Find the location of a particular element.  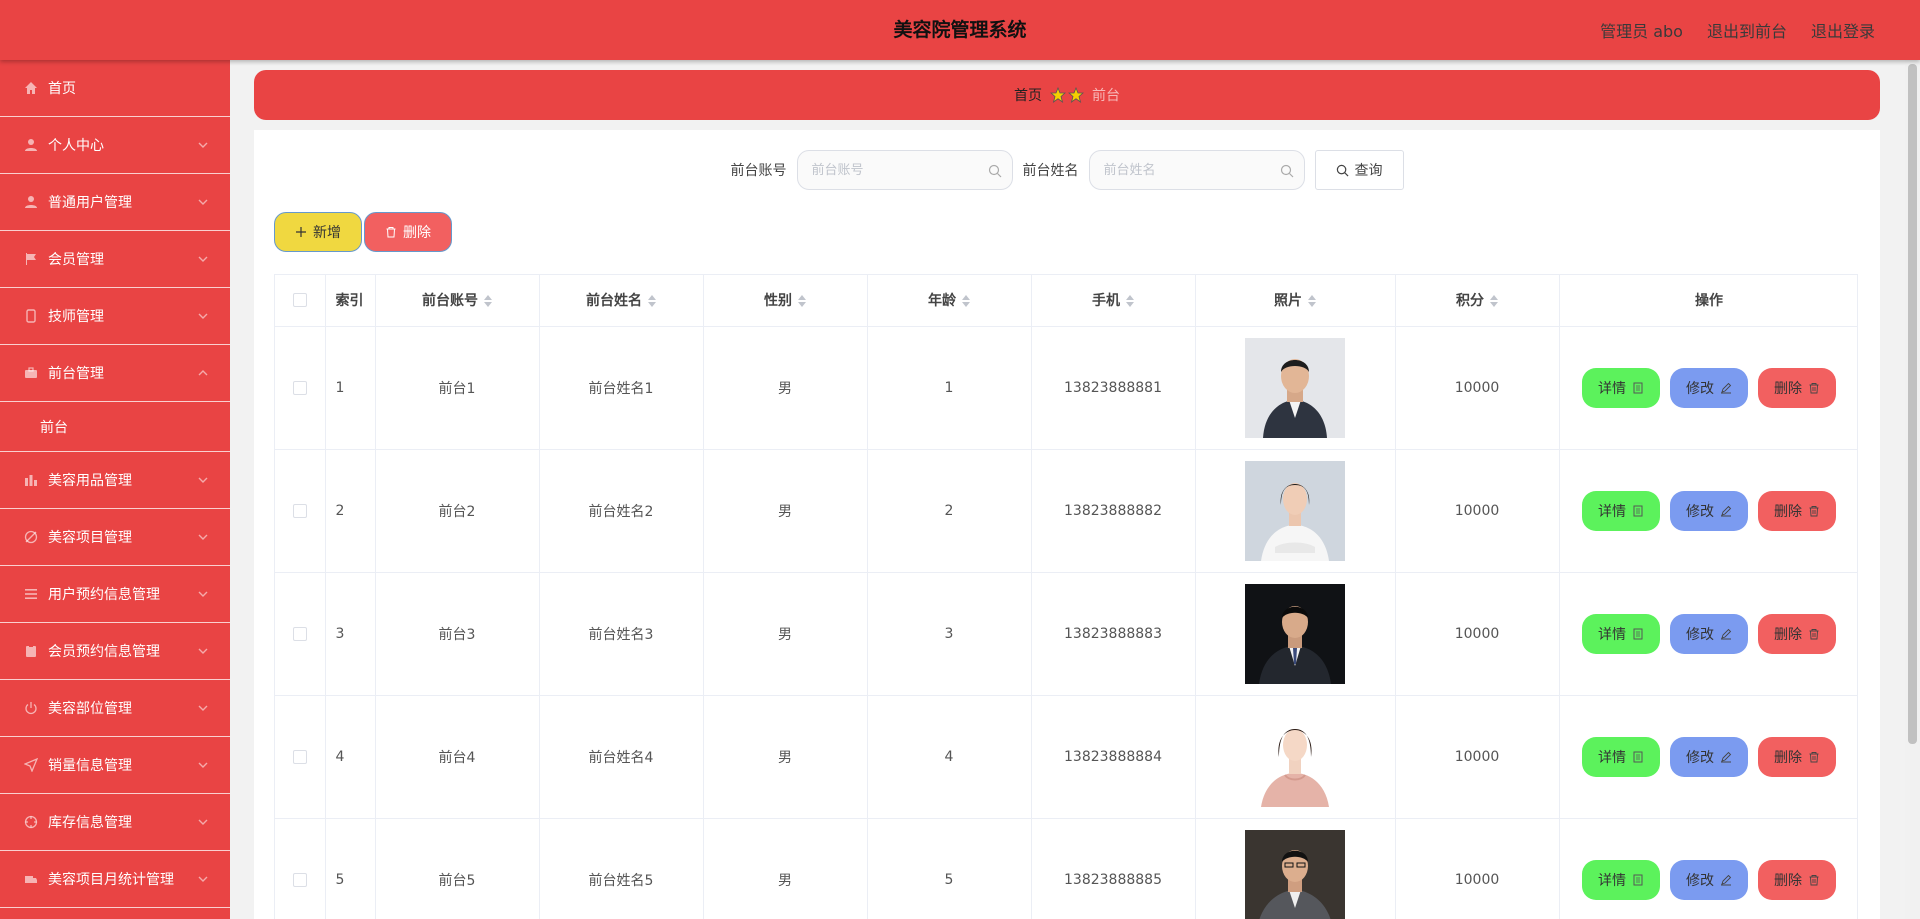

cell-operations: 详情 修改 删除 is located at coordinates (1708, 388).